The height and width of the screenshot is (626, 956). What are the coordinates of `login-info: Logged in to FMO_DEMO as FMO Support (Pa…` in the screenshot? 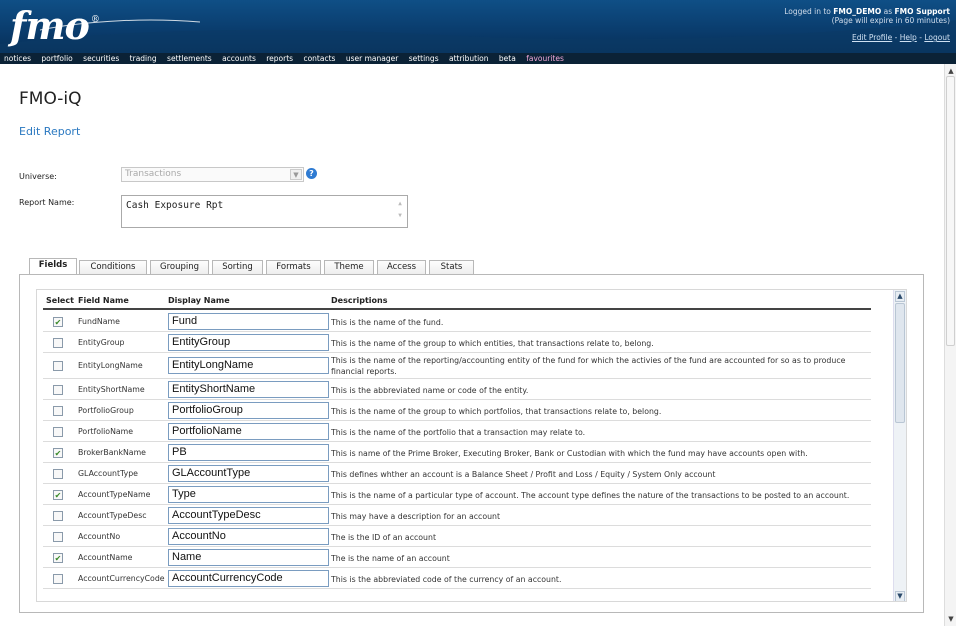 It's located at (867, 24).